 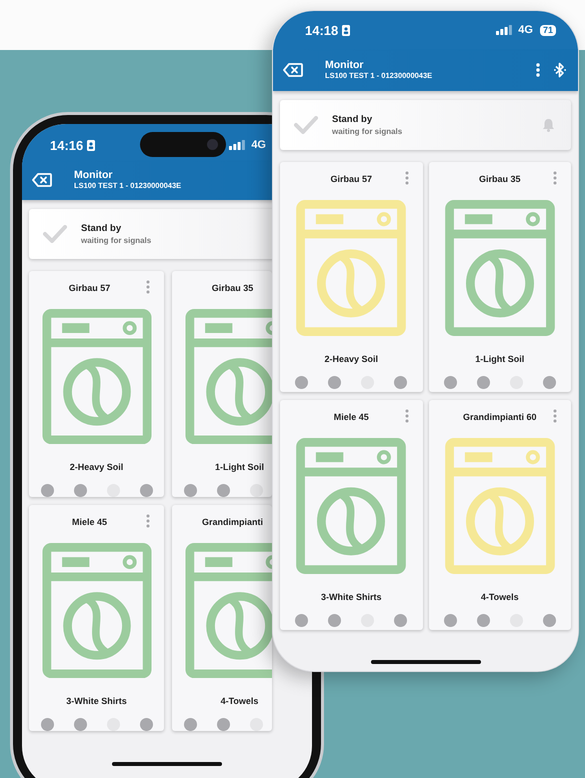 What do you see at coordinates (560, 70) in the screenshot?
I see `bluetooth-icon` at bounding box center [560, 70].